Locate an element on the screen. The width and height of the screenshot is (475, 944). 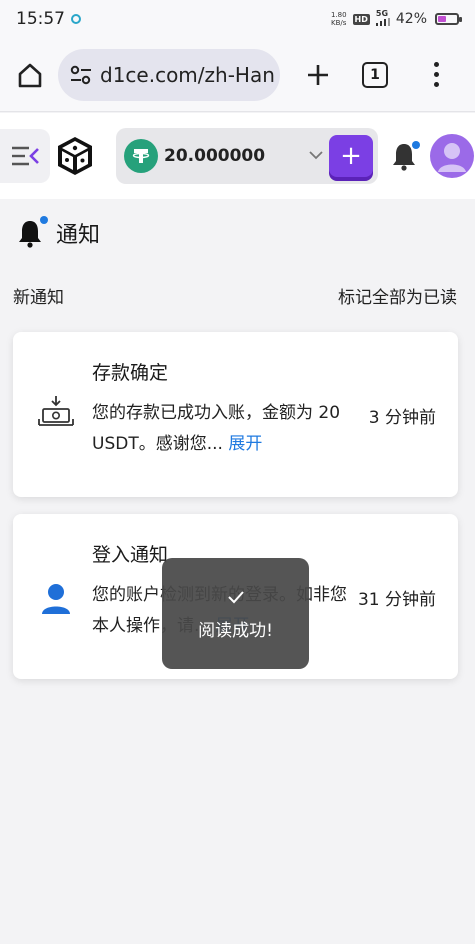
tether-icon is located at coordinates (141, 156).